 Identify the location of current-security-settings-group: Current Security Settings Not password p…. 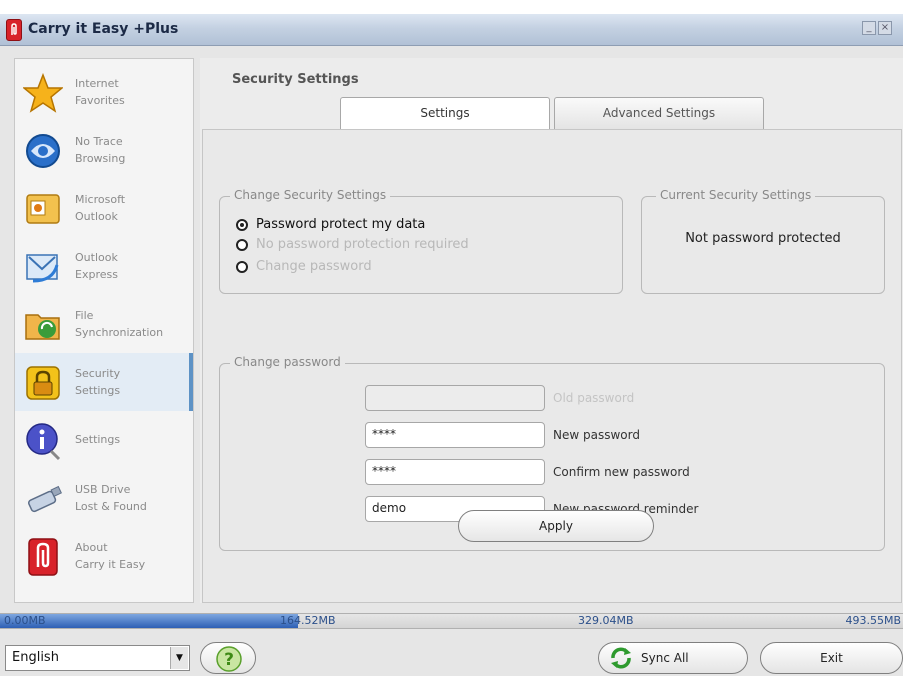
(763, 241).